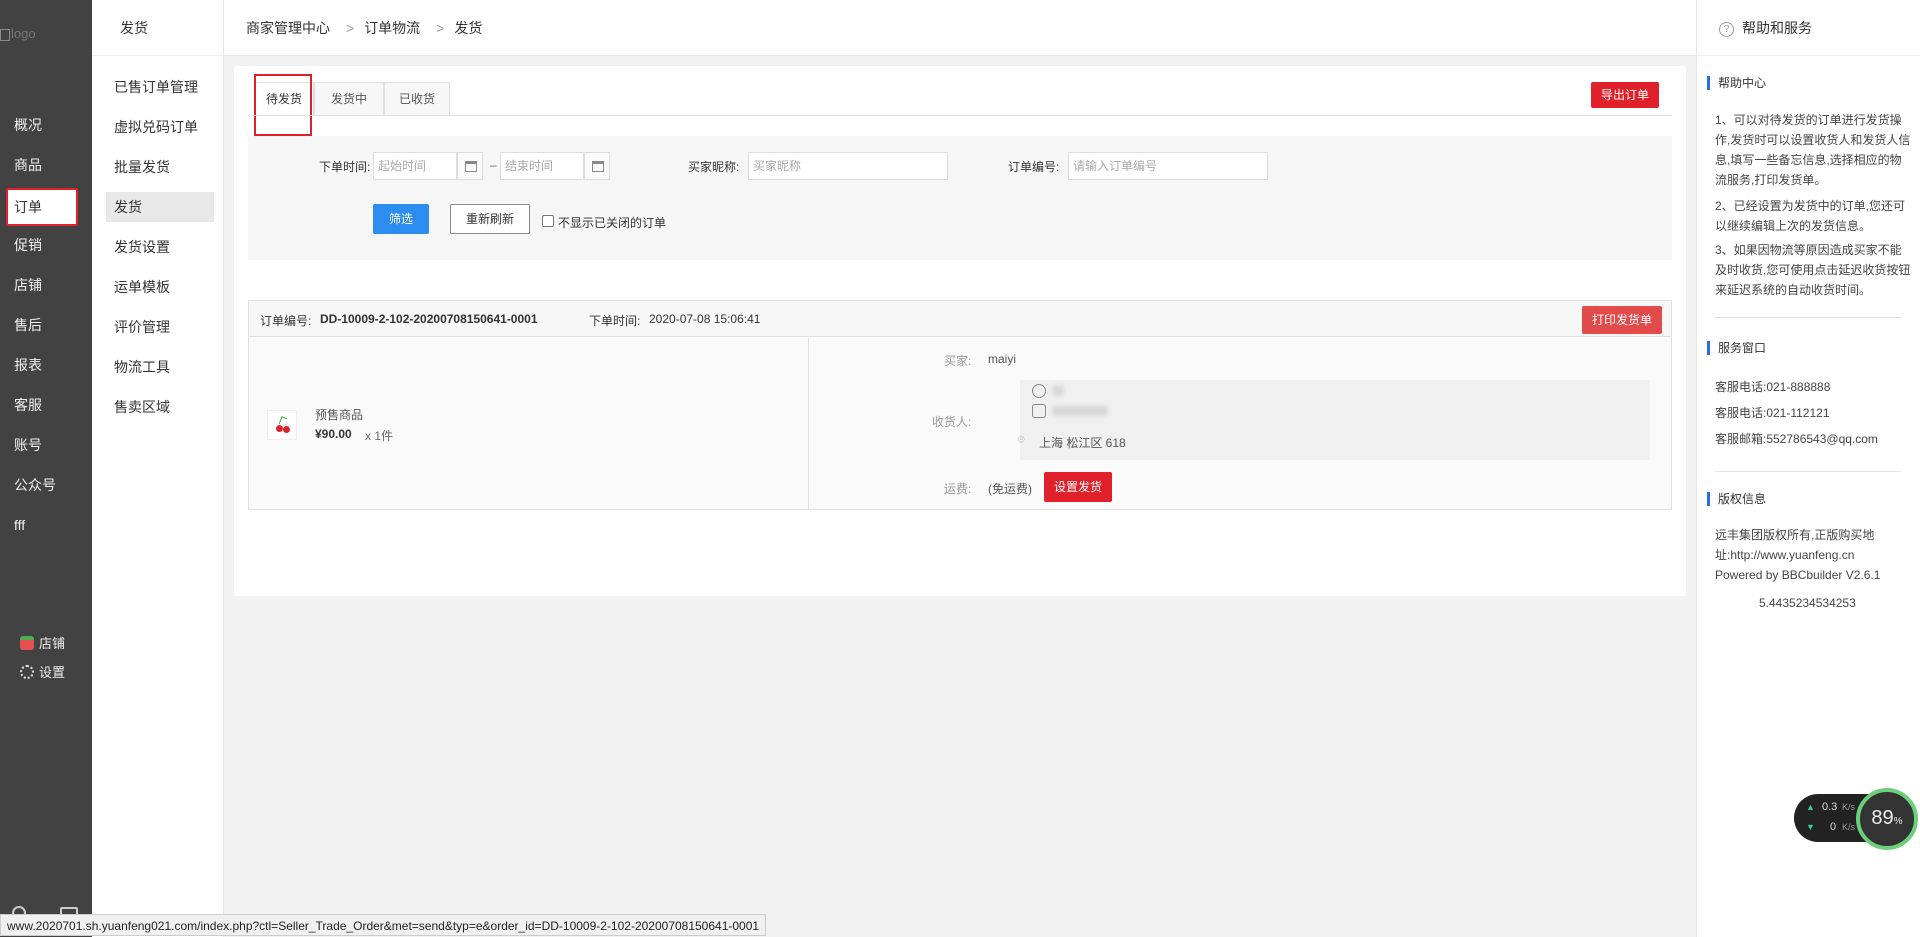 The height and width of the screenshot is (937, 1920). What do you see at coordinates (417, 98) in the screenshot?
I see `tab-received: 已收货` at bounding box center [417, 98].